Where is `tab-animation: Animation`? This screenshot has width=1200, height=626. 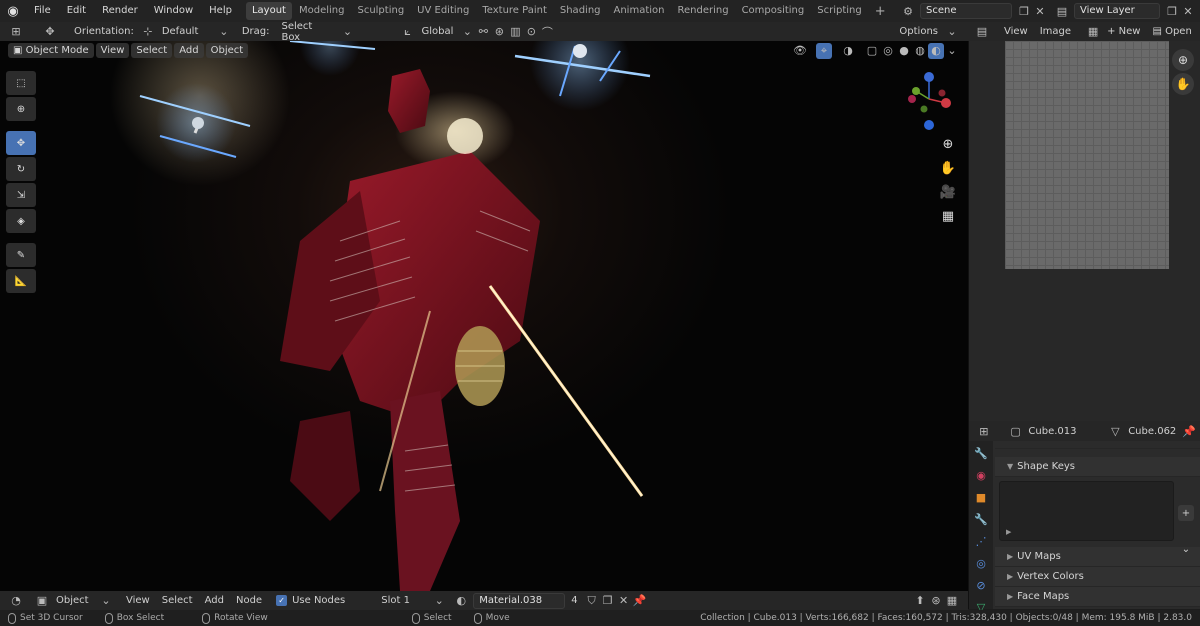
tab-animation: Animation is located at coordinates (639, 11).